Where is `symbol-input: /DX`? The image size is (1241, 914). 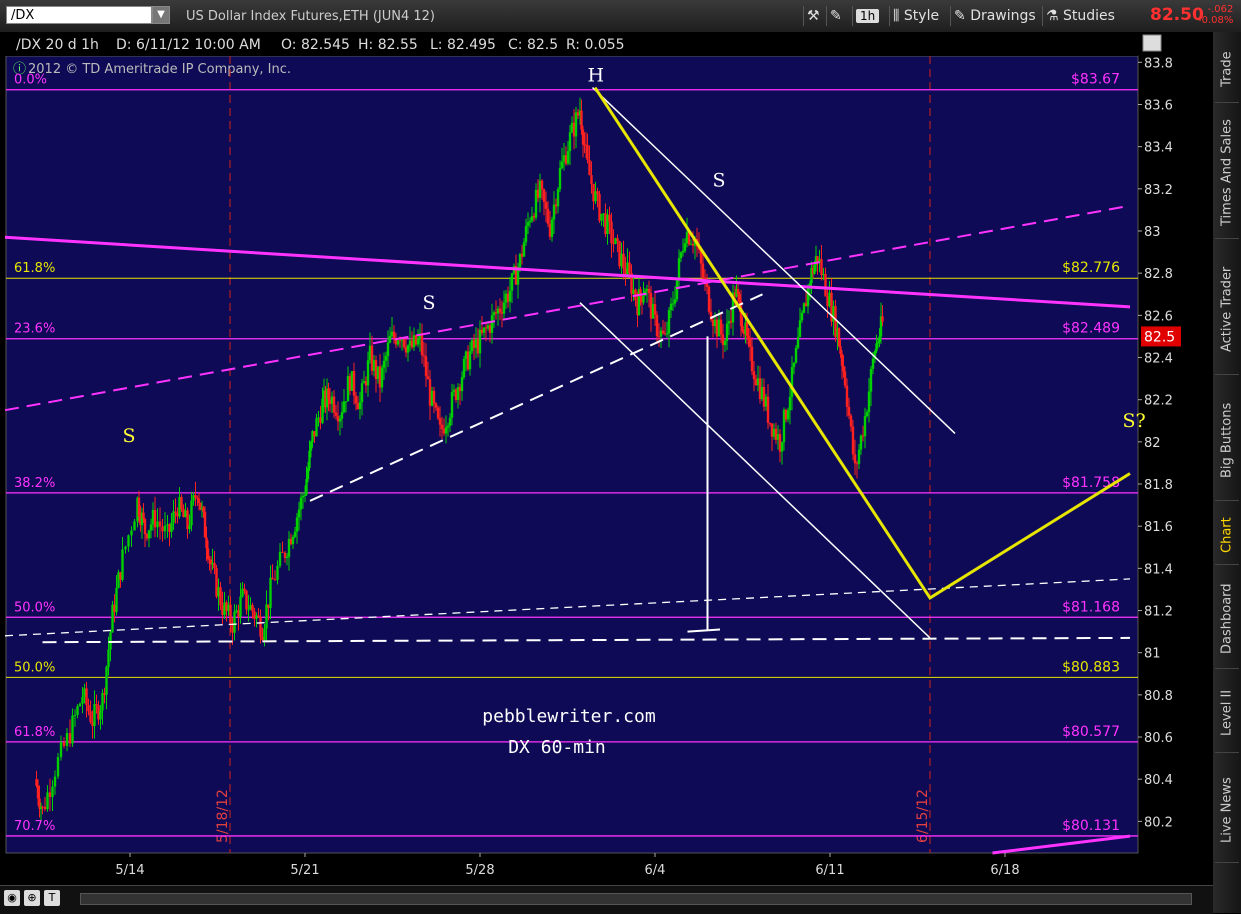
symbol-input: /DX is located at coordinates (79, 15).